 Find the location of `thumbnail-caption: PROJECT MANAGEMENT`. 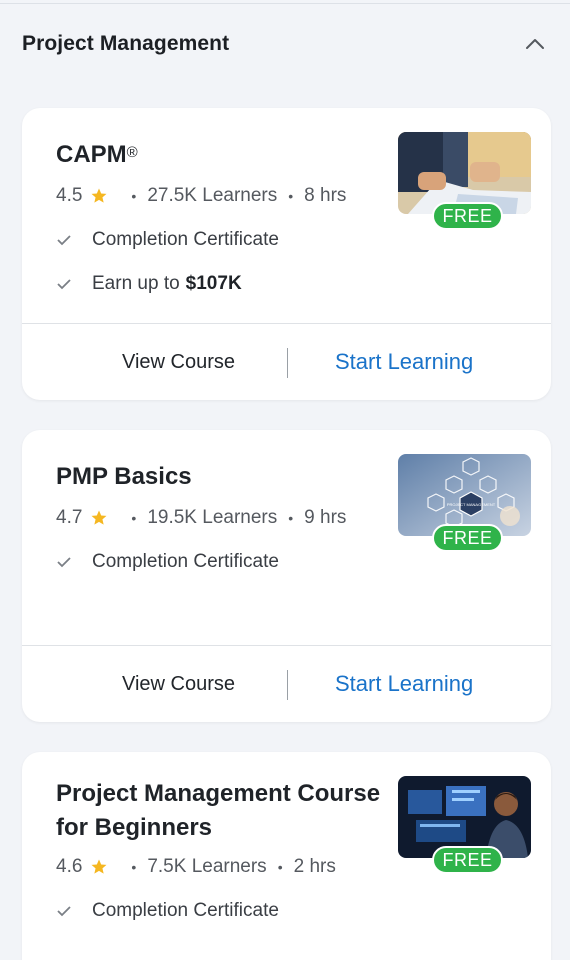

thumbnail-caption: PROJECT MANAGEMENT is located at coordinates (471, 504).